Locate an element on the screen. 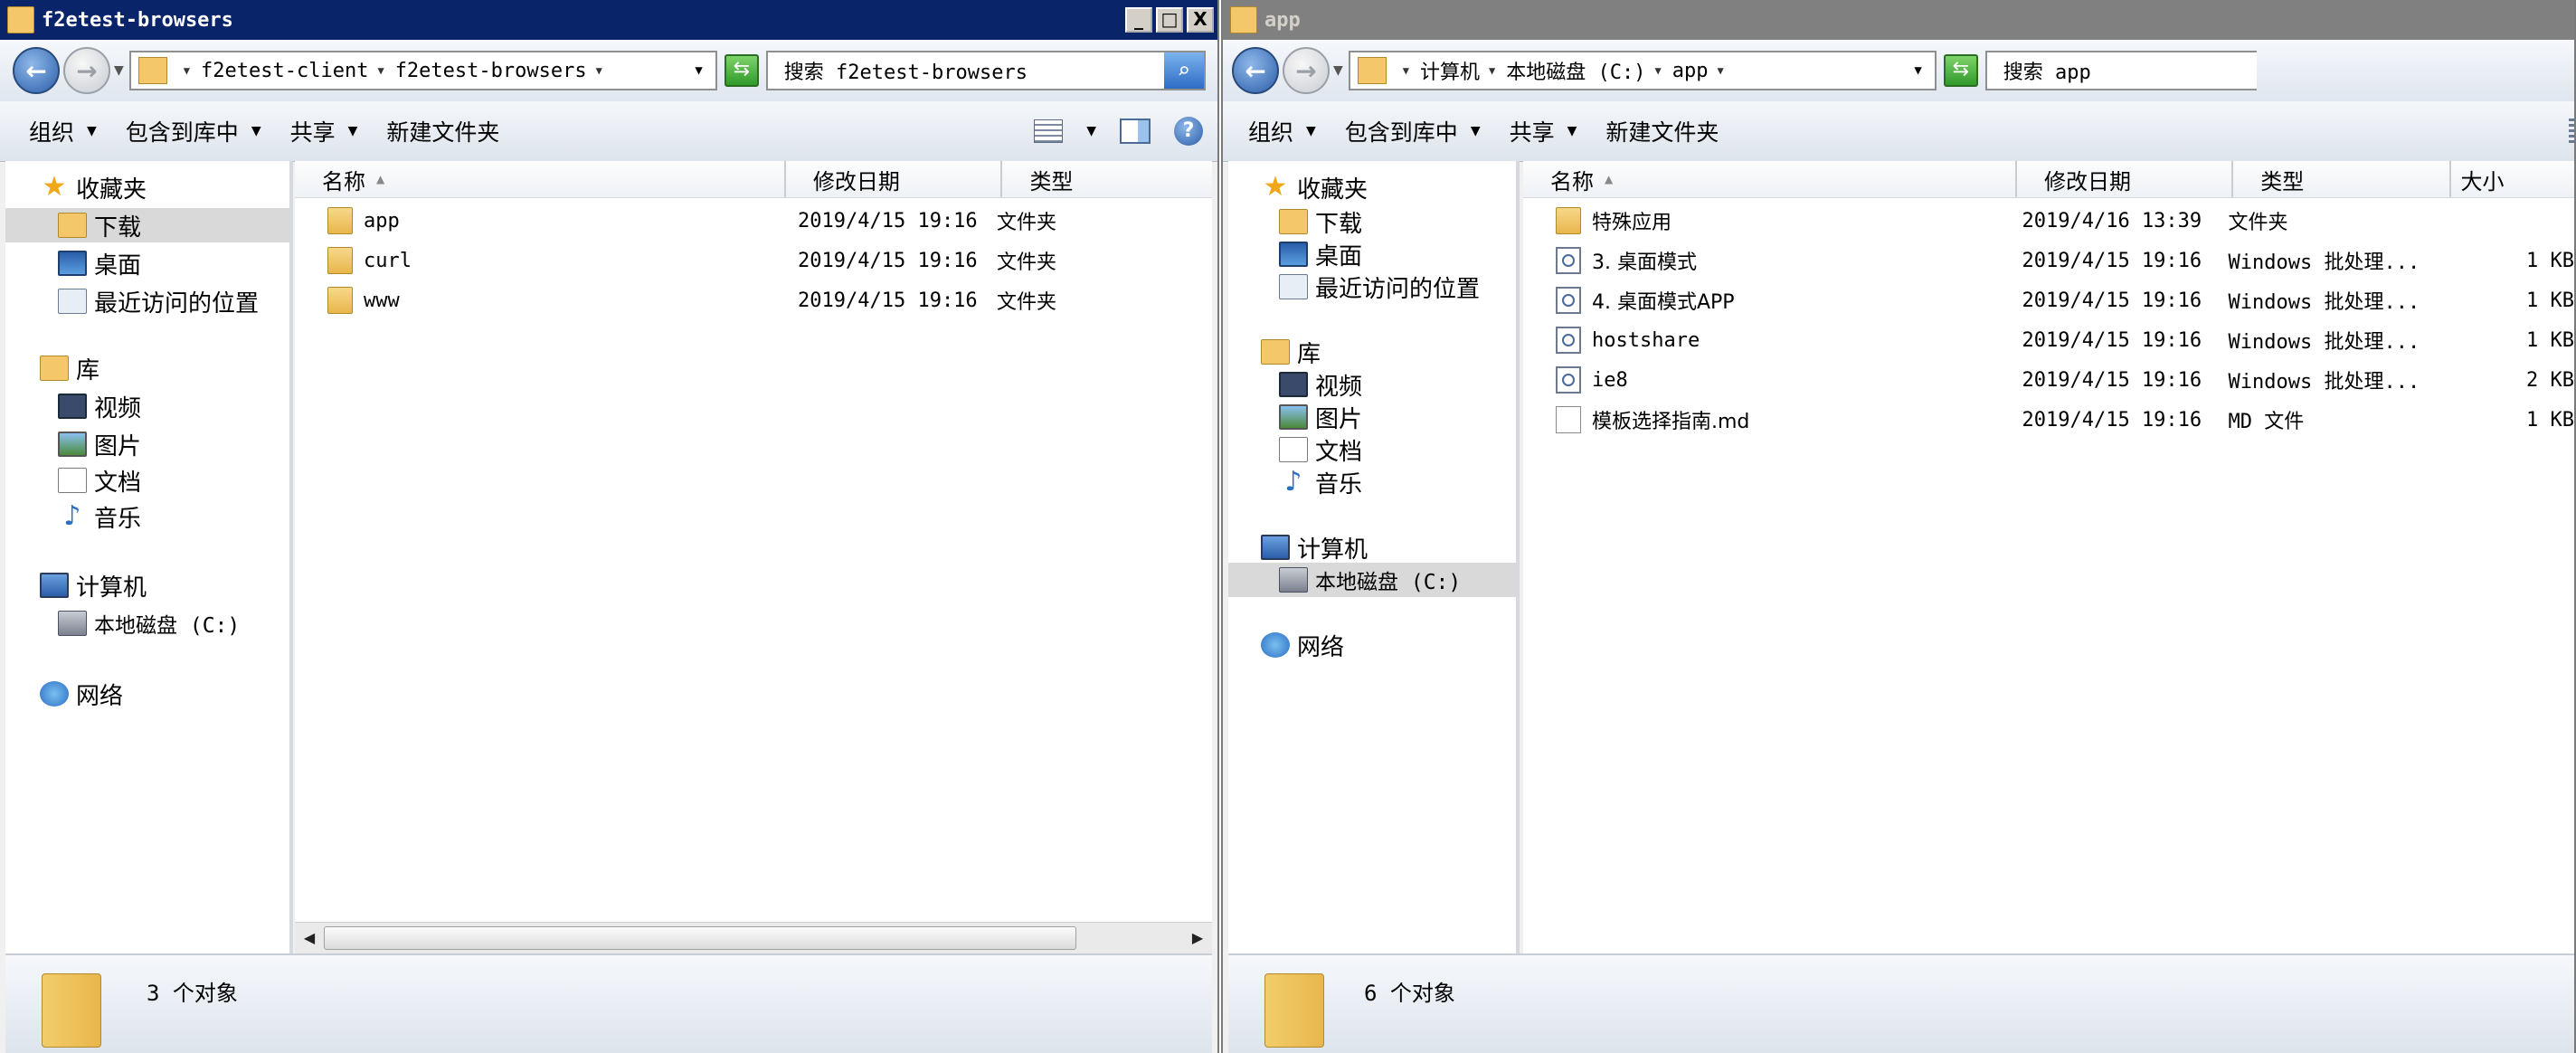  file-row: www 2019/4/15 19:16 文件夹 is located at coordinates (753, 300).